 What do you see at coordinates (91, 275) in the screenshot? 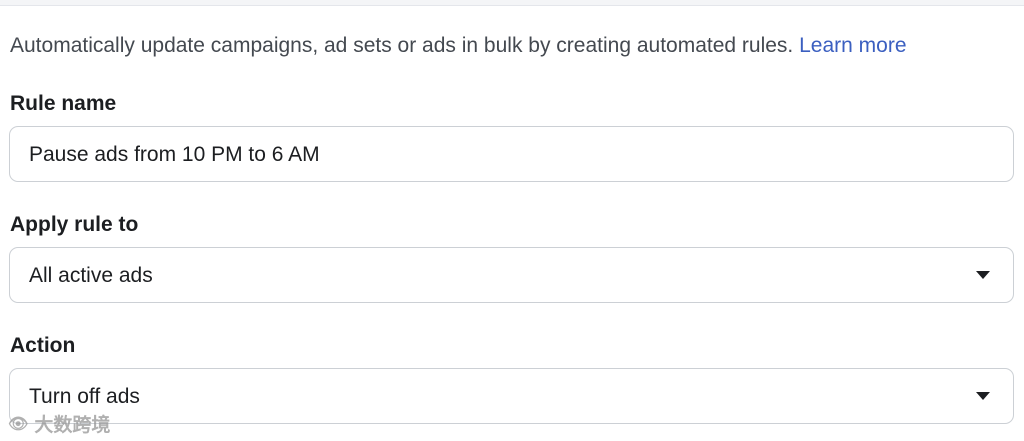
I see `apply-rule-to-value: All active ads` at bounding box center [91, 275].